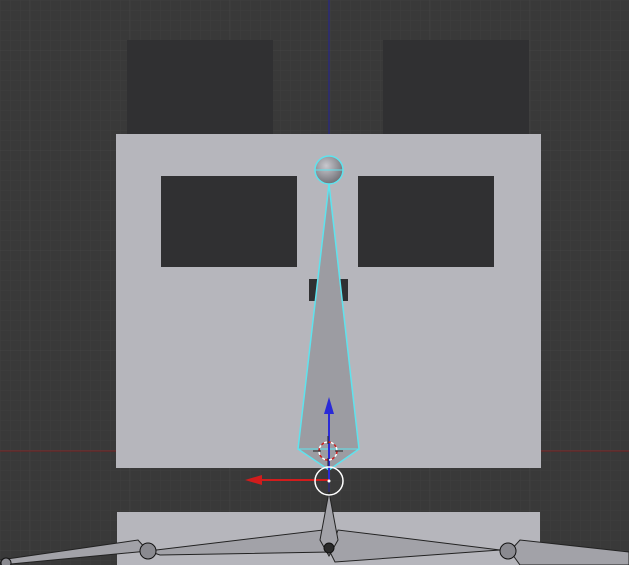 The width and height of the screenshot is (629, 565). I want to click on bone-joint-edge-left-icon, so click(6, 561).